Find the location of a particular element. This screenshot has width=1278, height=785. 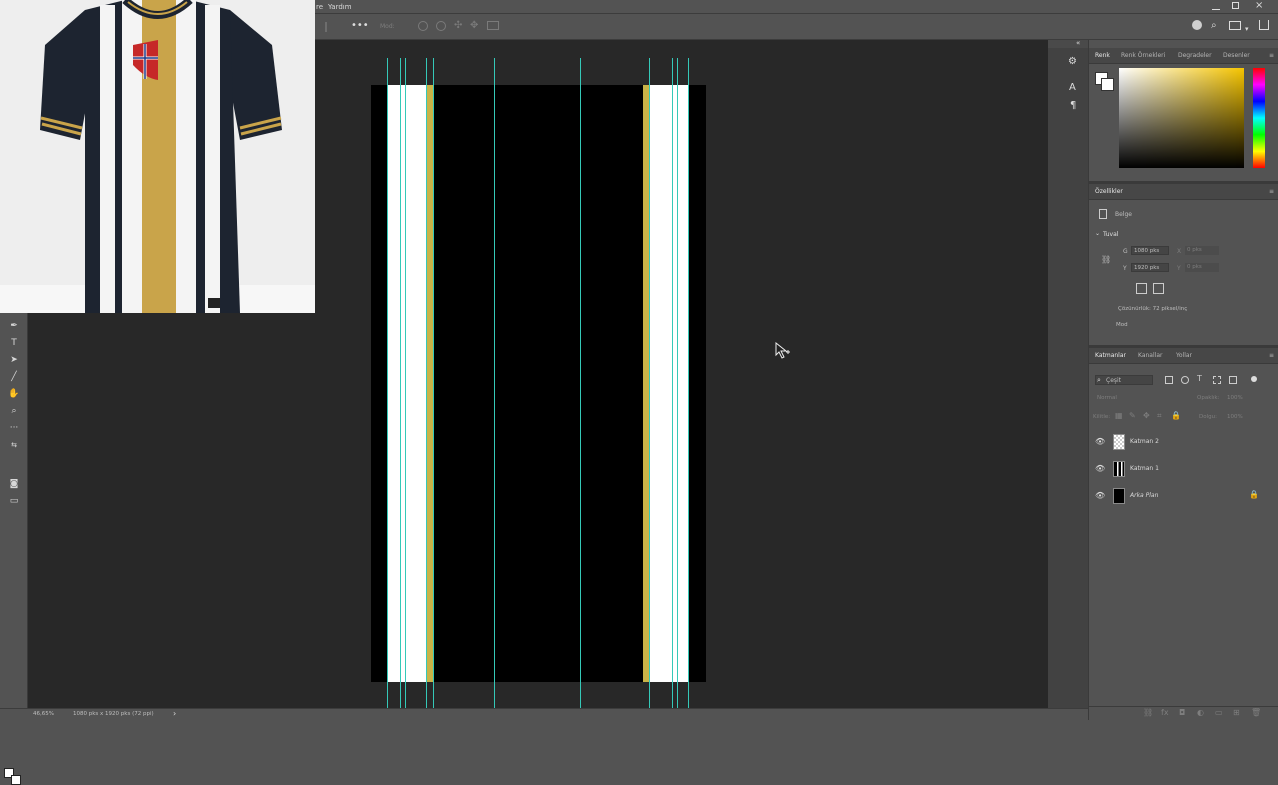

share-icon is located at coordinates (1197, 25).